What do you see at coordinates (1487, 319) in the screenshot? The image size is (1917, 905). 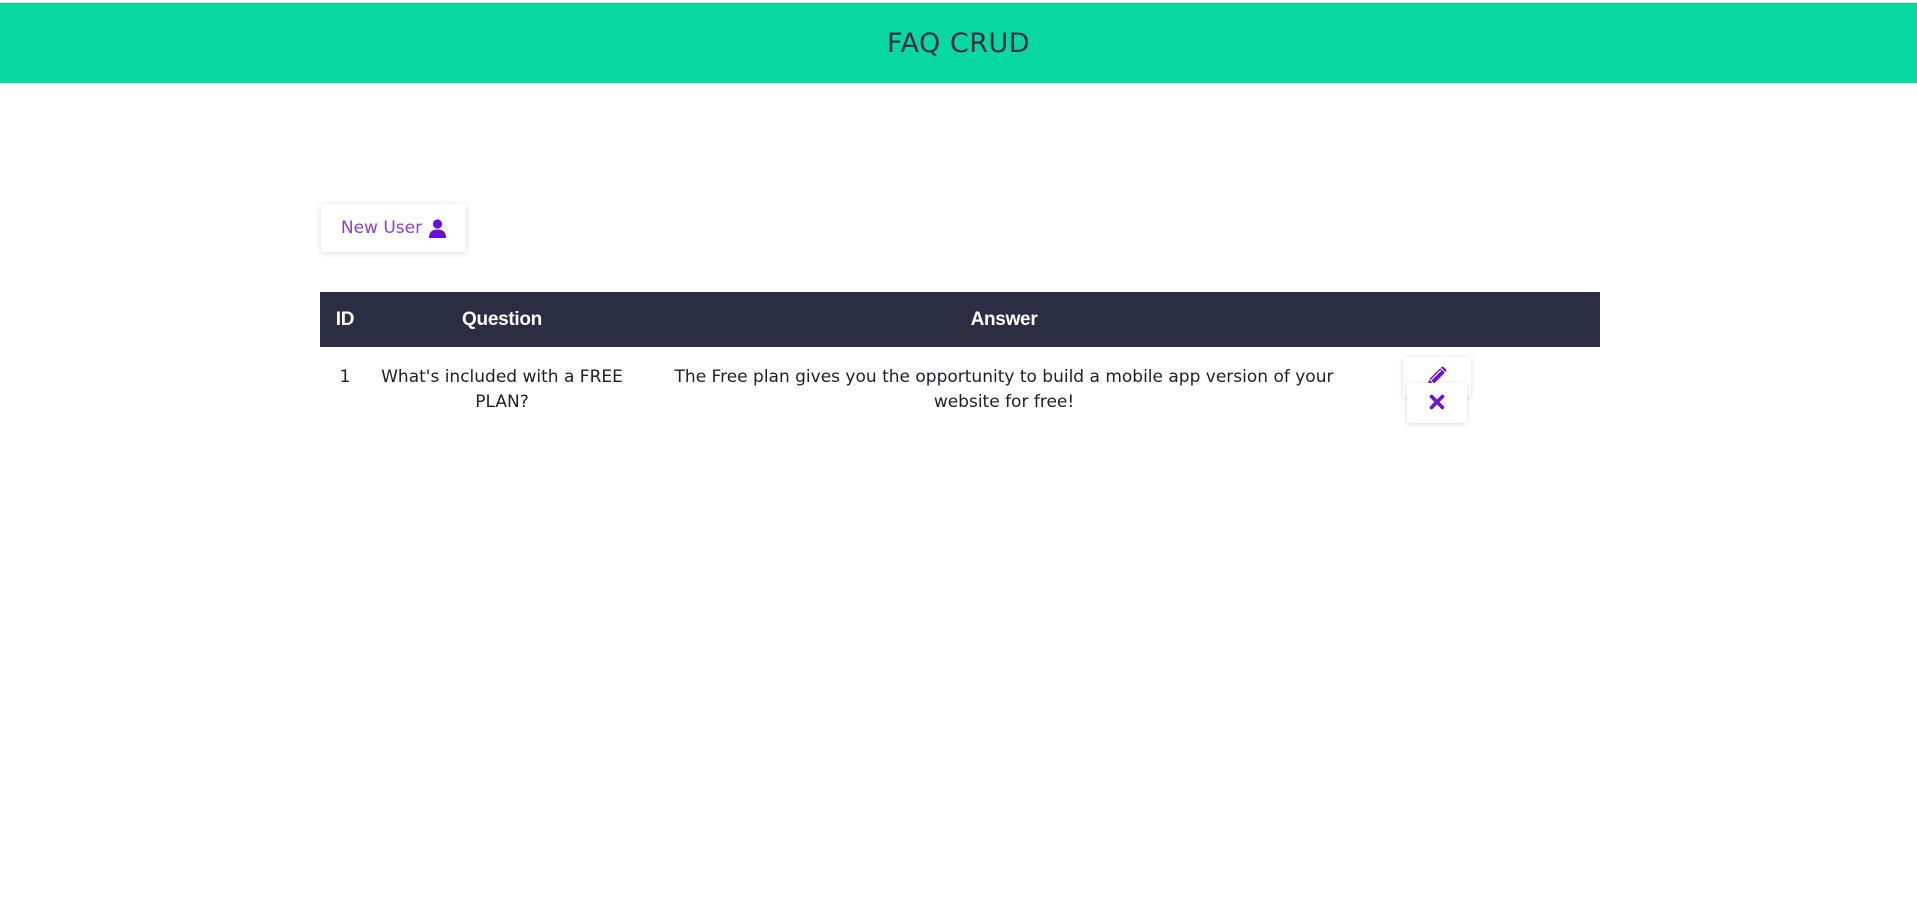 I see `column-header-actions` at bounding box center [1487, 319].